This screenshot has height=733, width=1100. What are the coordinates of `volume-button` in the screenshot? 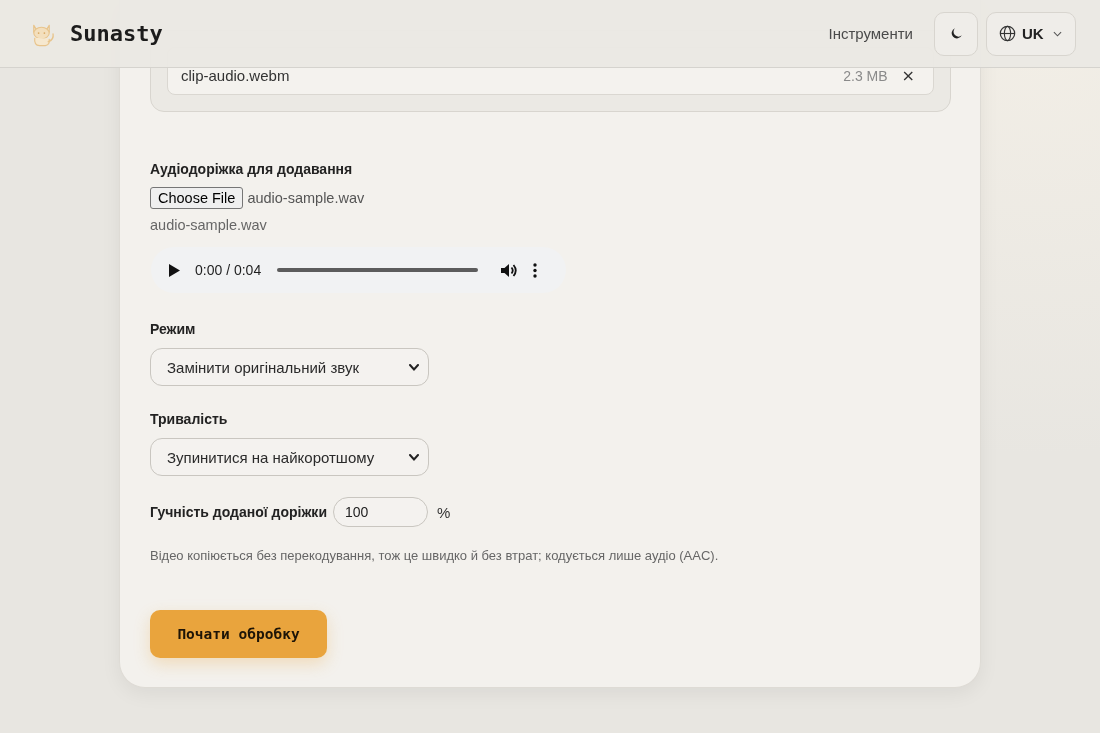 It's located at (510, 270).